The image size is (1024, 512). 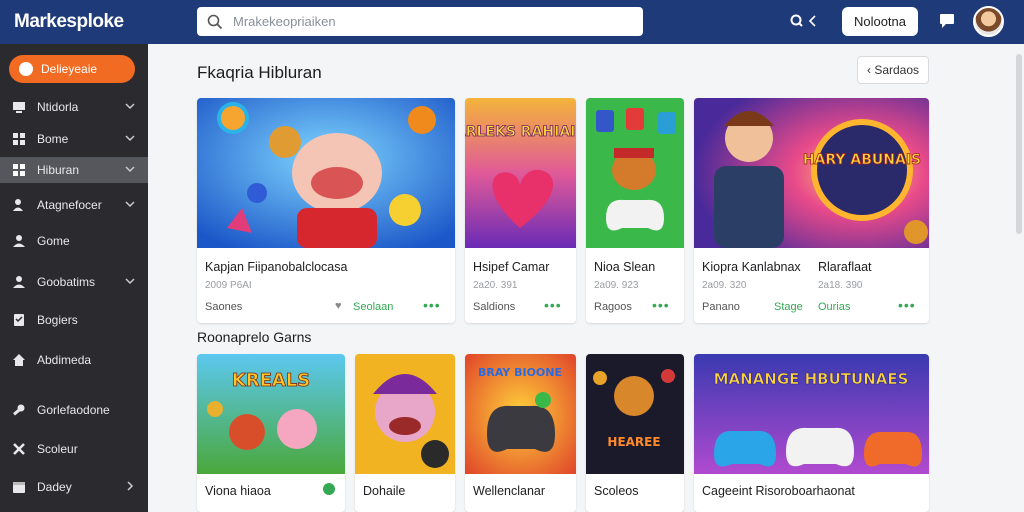 I want to click on tools-icon, so click(x=19, y=449).